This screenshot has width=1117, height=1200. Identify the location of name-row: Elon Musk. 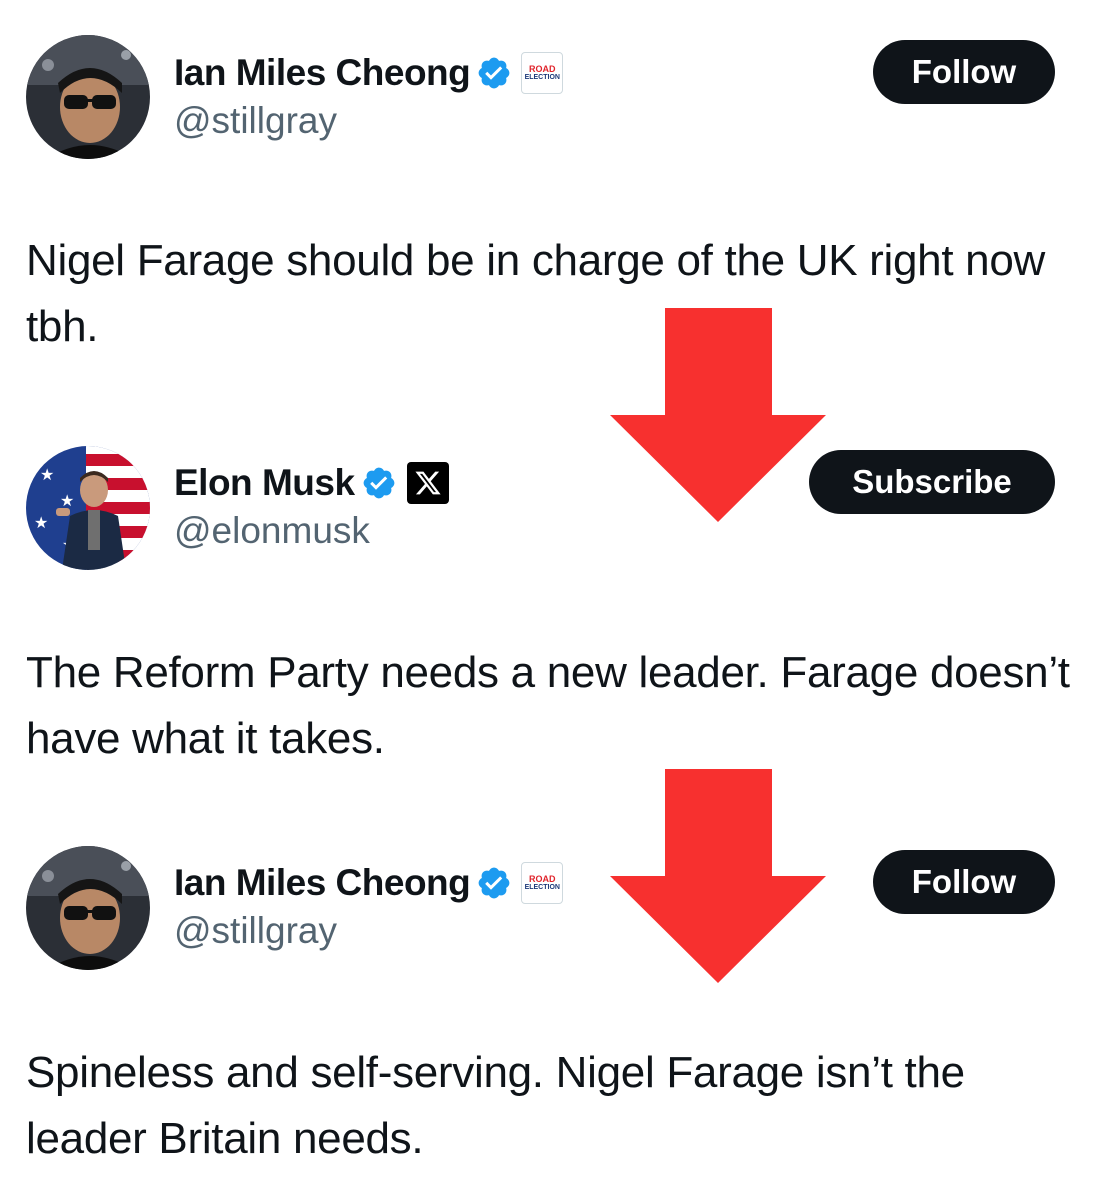
(311, 483).